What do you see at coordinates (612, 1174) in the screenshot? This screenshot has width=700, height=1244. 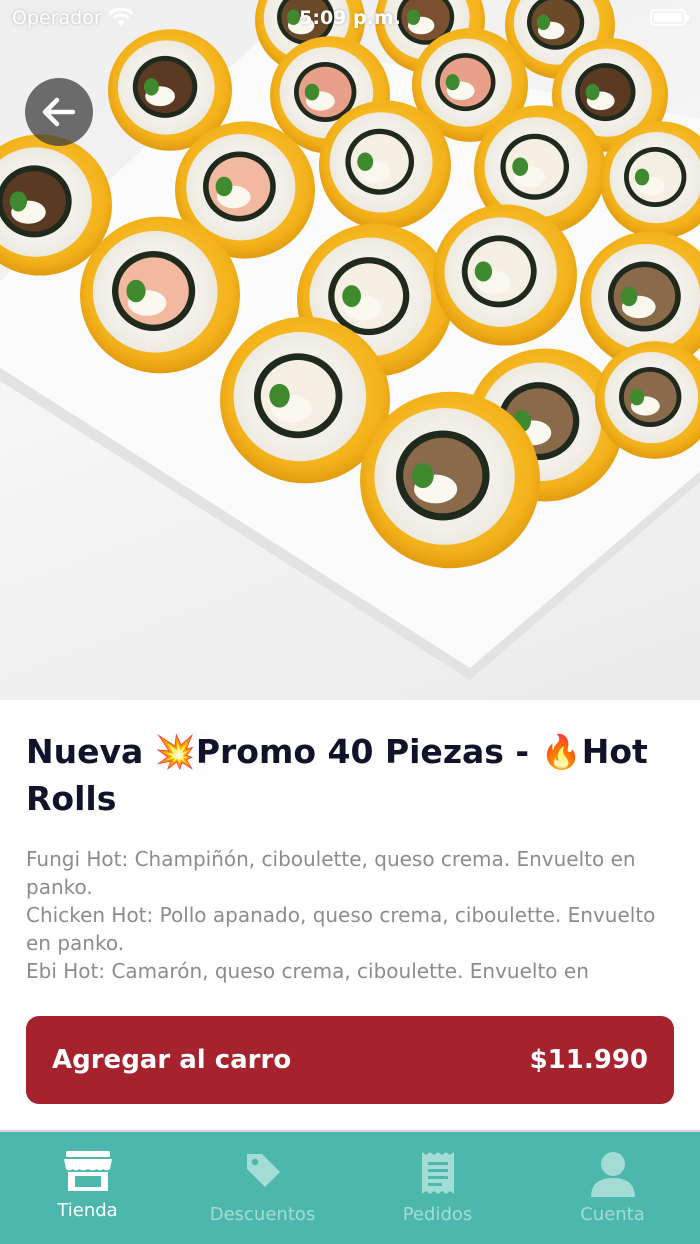 I see `user-icon` at bounding box center [612, 1174].